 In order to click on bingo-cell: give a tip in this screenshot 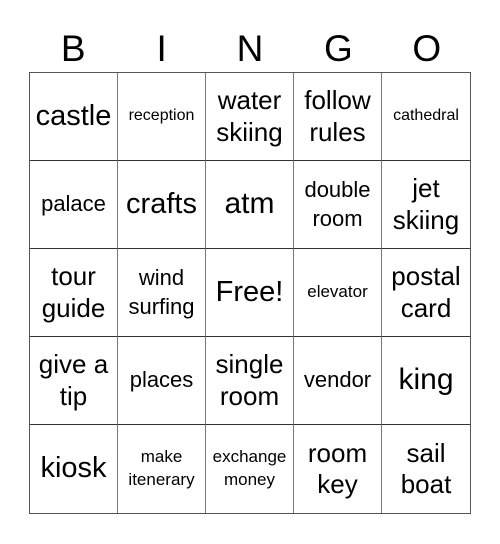, I will do `click(74, 381)`.